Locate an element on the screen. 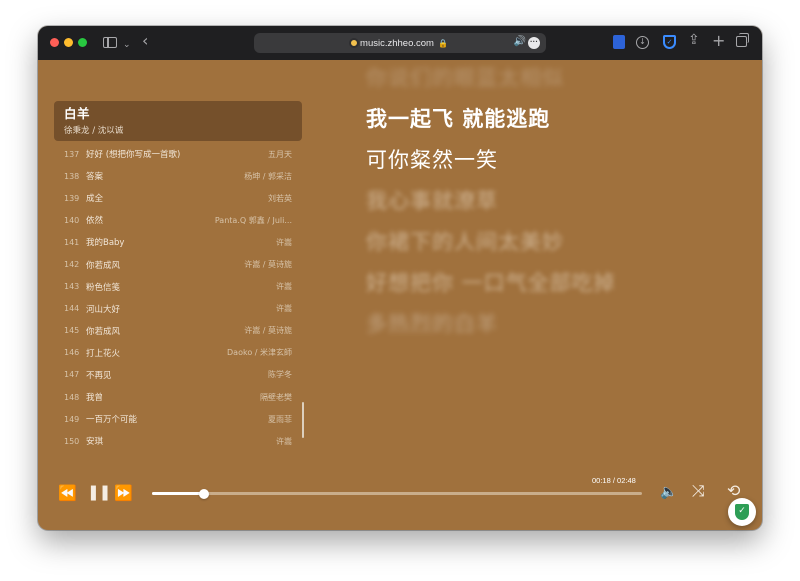 The height and width of the screenshot is (581, 800). song-artist: 刘若英 is located at coordinates (280, 198).